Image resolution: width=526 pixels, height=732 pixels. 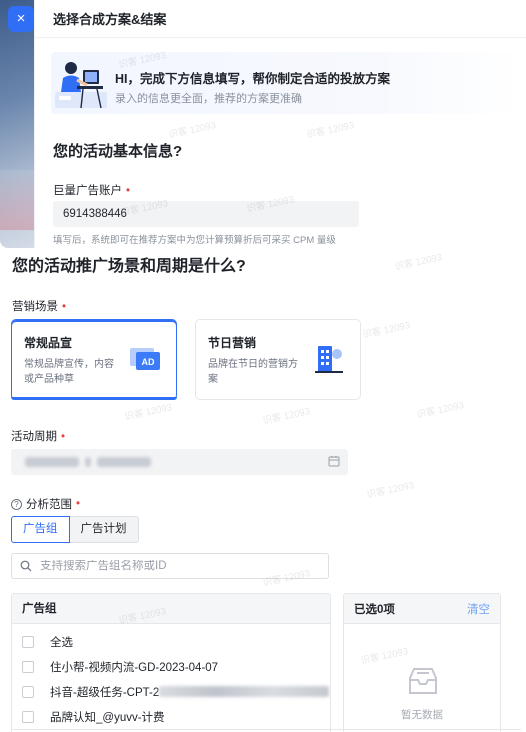 What do you see at coordinates (329, 359) in the screenshot?
I see `building-icon` at bounding box center [329, 359].